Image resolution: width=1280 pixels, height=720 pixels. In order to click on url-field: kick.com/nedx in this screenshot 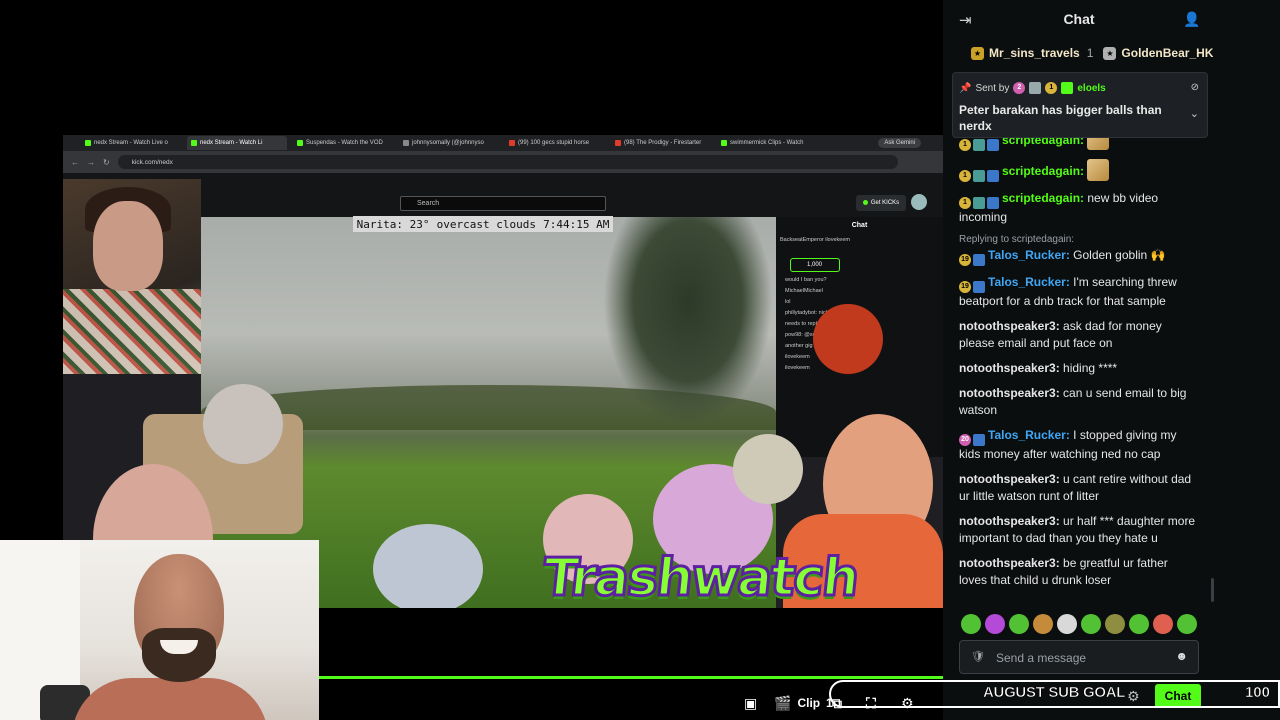, I will do `click(507, 162)`.